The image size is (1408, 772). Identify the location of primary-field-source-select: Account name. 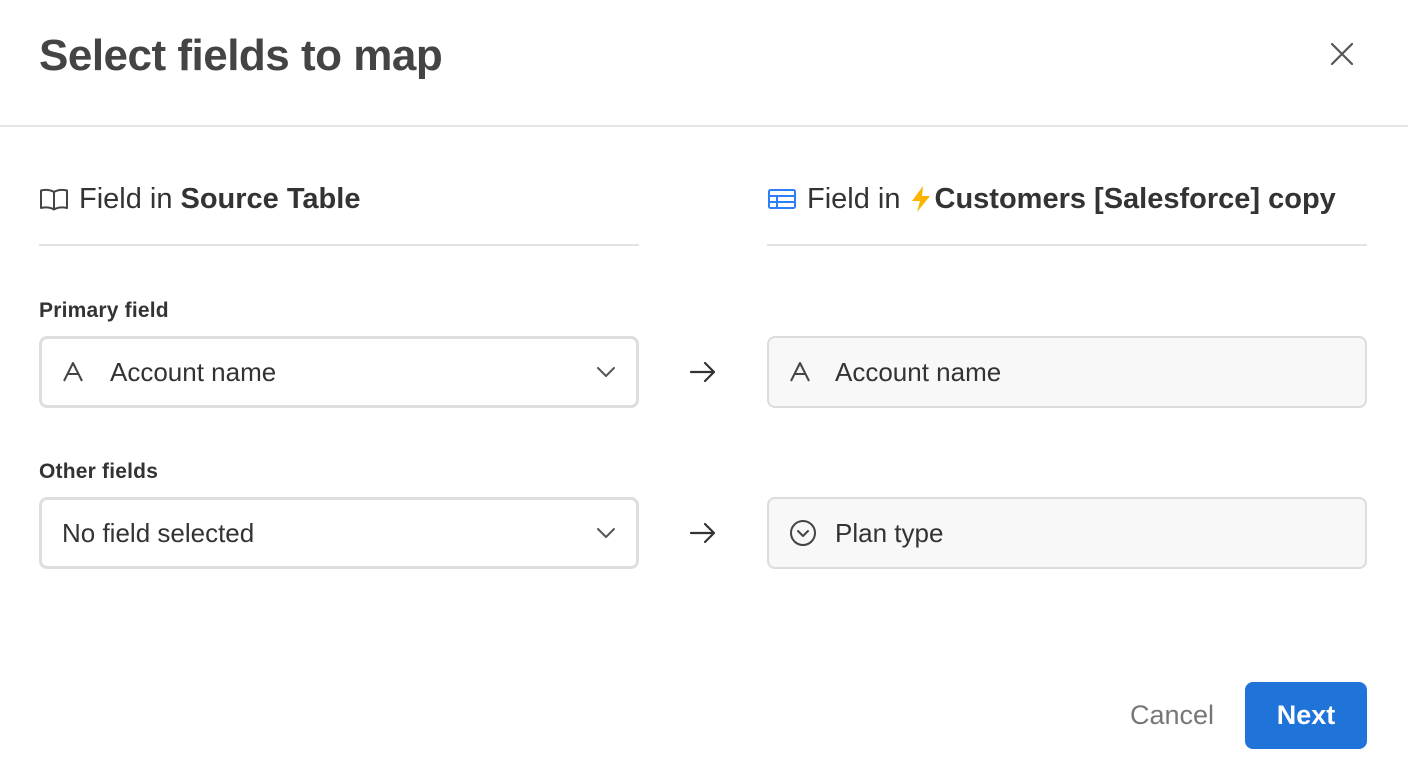
(339, 372).